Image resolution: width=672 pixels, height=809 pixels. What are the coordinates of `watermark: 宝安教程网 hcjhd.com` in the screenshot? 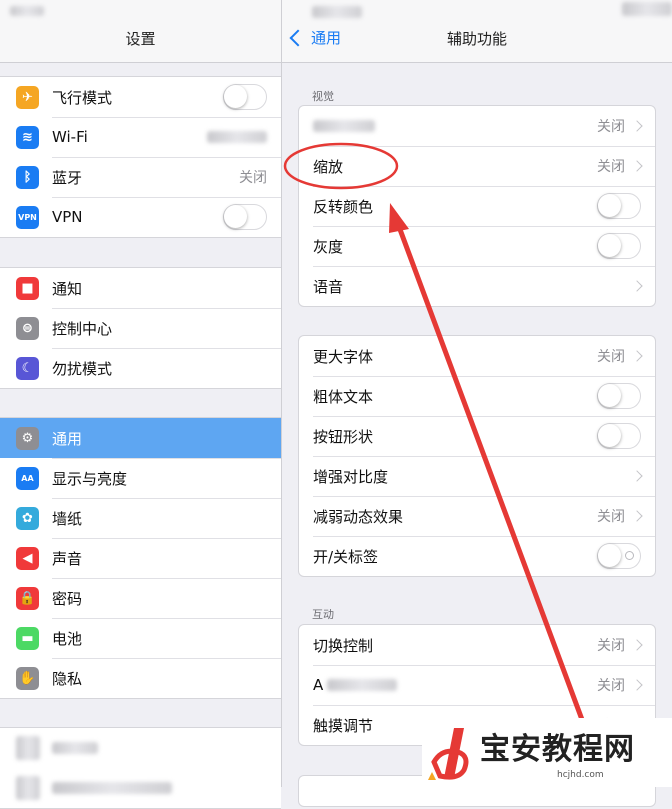 It's located at (547, 752).